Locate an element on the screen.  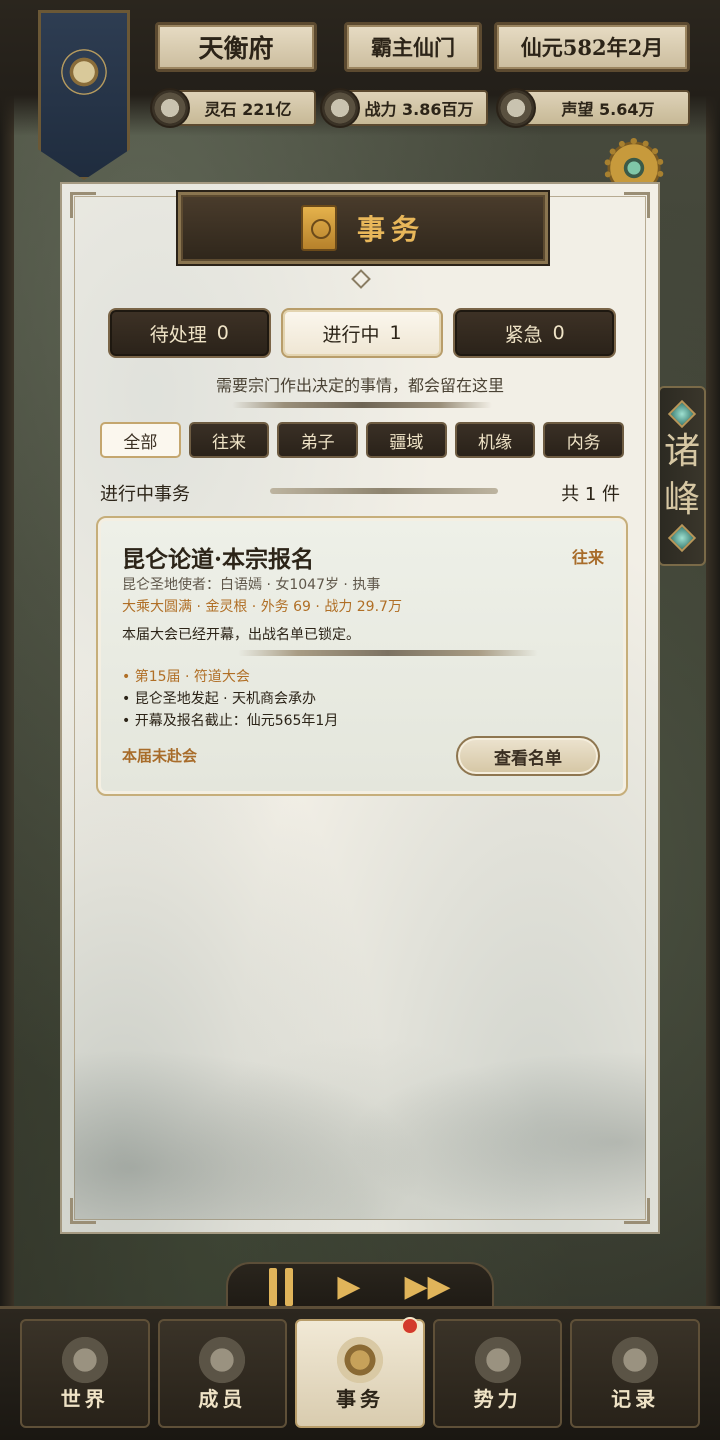
envoy-info: 昆仑圣地使者：白语嫣 · 女1047岁 · 执事 is located at coordinates (251, 585).